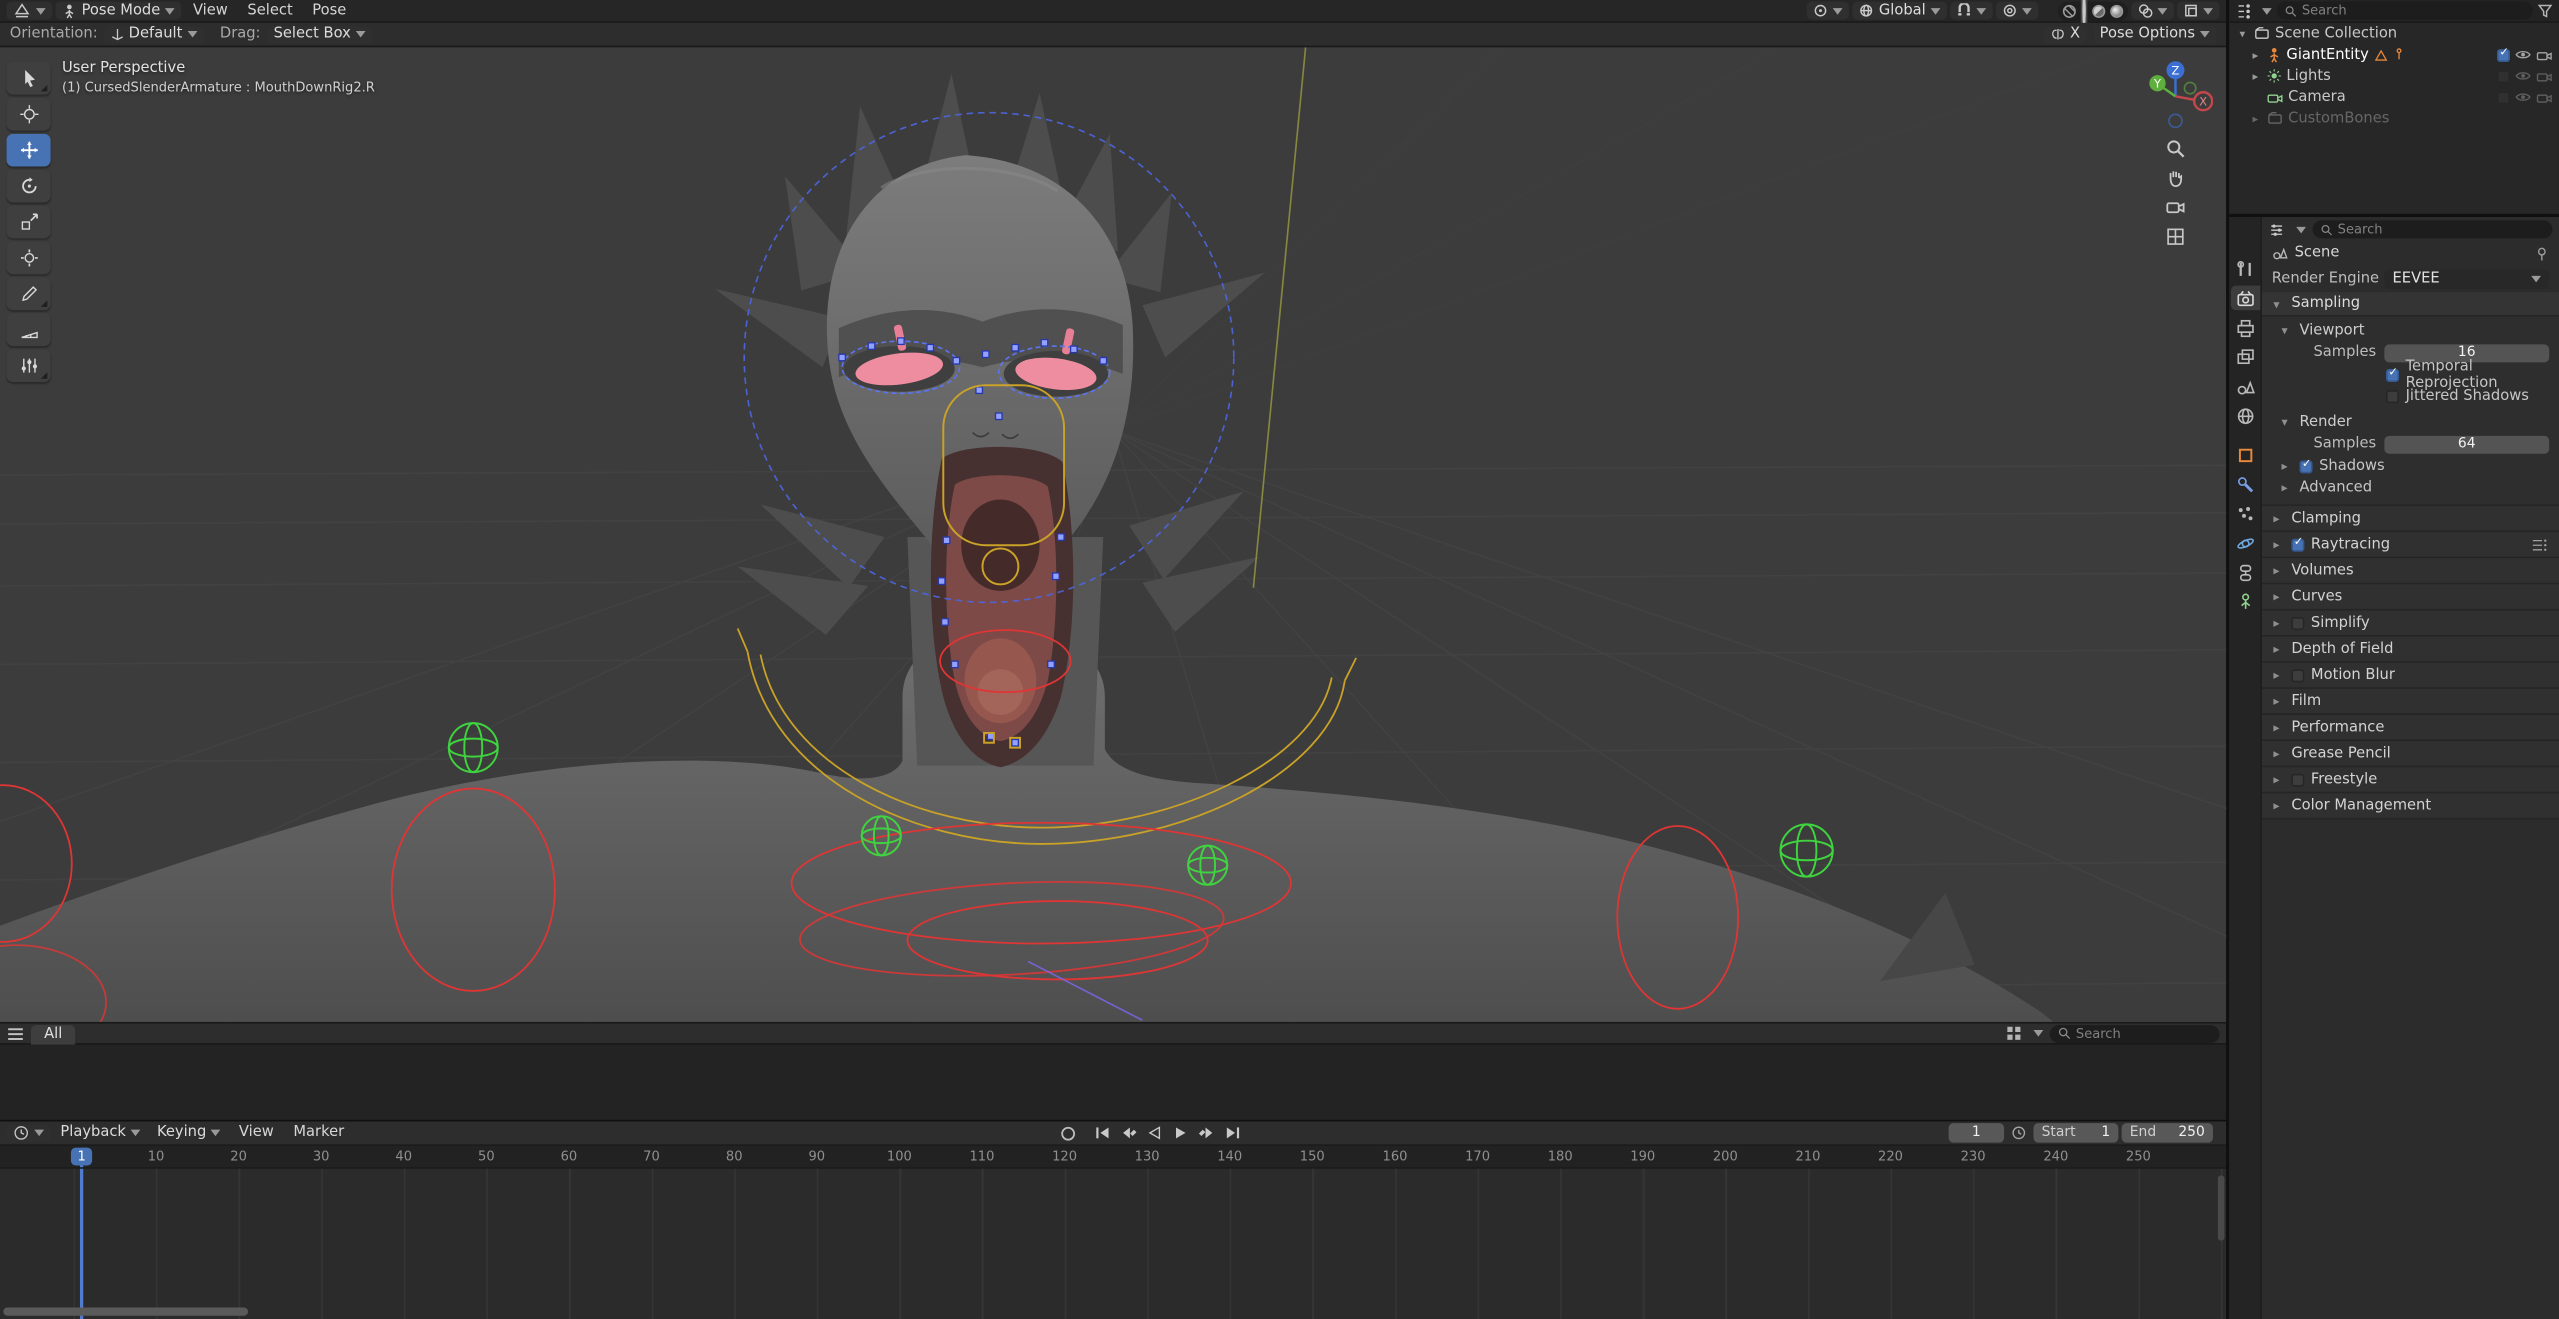  What do you see at coordinates (2175, 93) in the screenshot?
I see `axis-gizmo: Z Y X` at bounding box center [2175, 93].